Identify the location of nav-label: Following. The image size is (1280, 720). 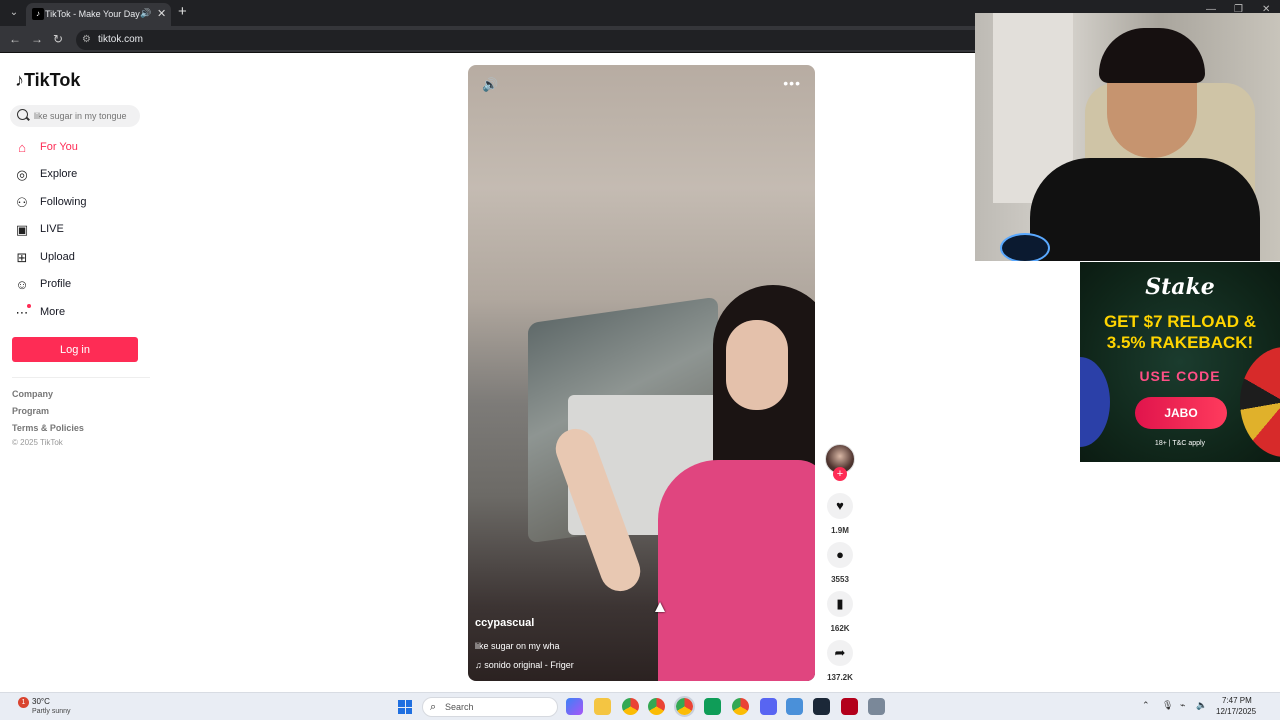
(63, 202).